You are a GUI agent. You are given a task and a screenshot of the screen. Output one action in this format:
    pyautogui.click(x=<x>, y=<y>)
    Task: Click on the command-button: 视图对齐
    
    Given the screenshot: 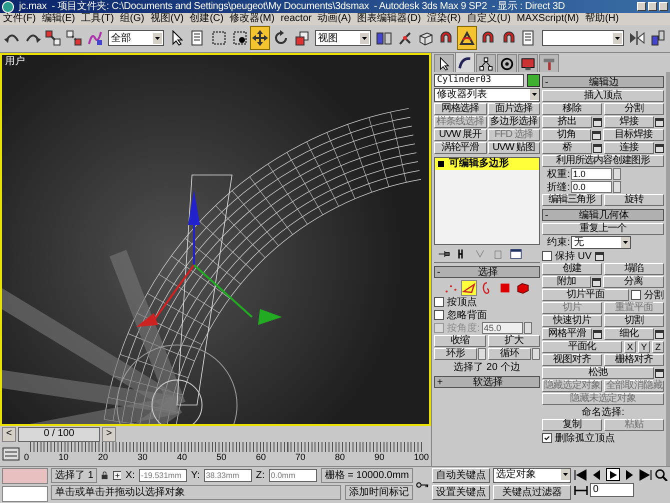 What is the action you would take?
    pyautogui.click(x=572, y=360)
    